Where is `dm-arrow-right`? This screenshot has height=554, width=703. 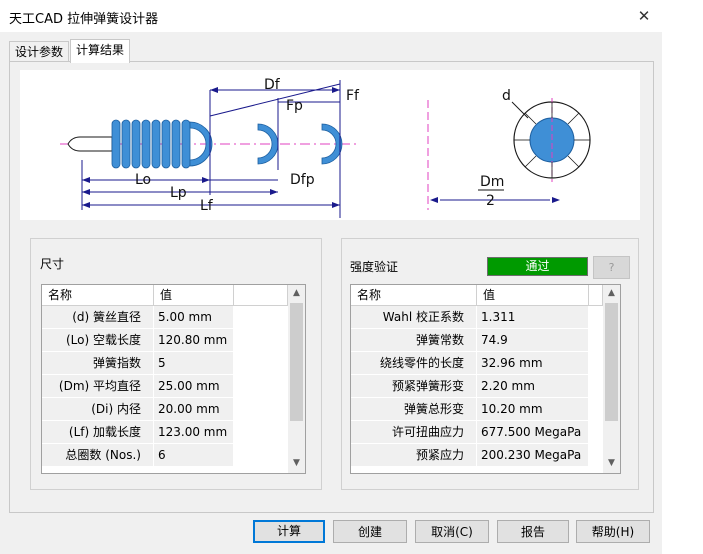
dm-arrow-right is located at coordinates (556, 200).